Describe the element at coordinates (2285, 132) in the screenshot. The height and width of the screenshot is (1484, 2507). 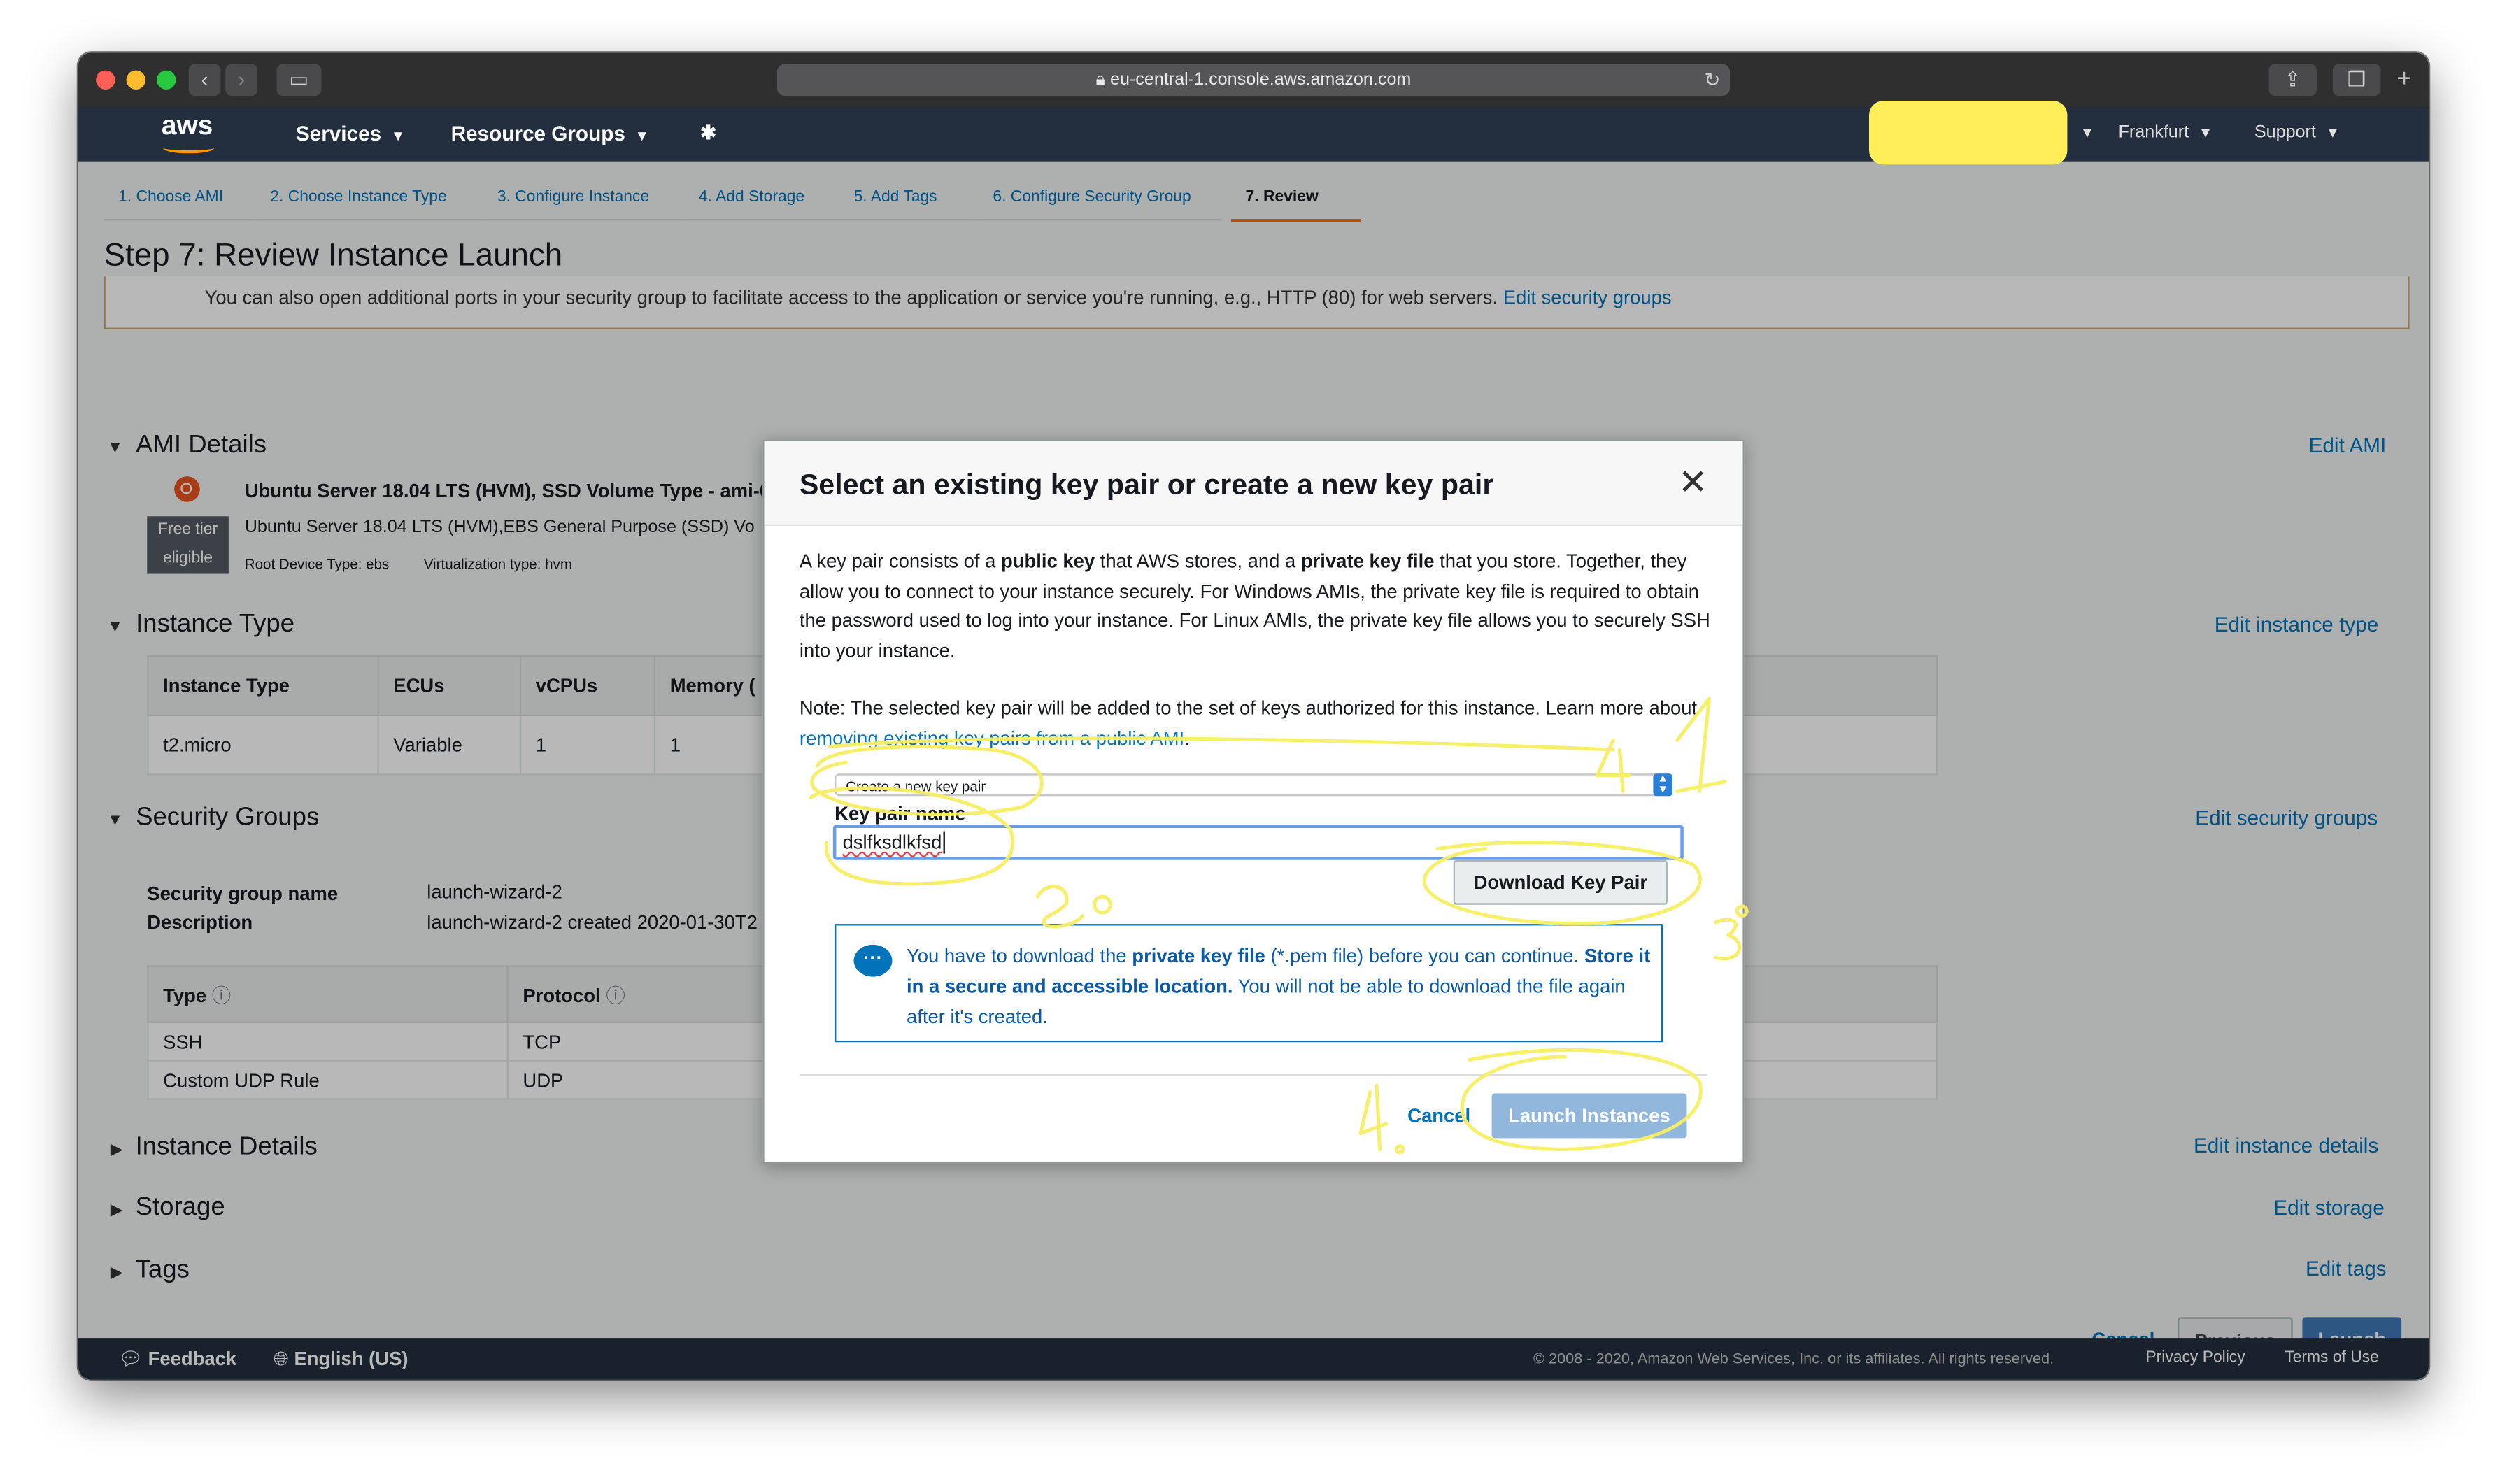
I see `support-label: Support` at that location.